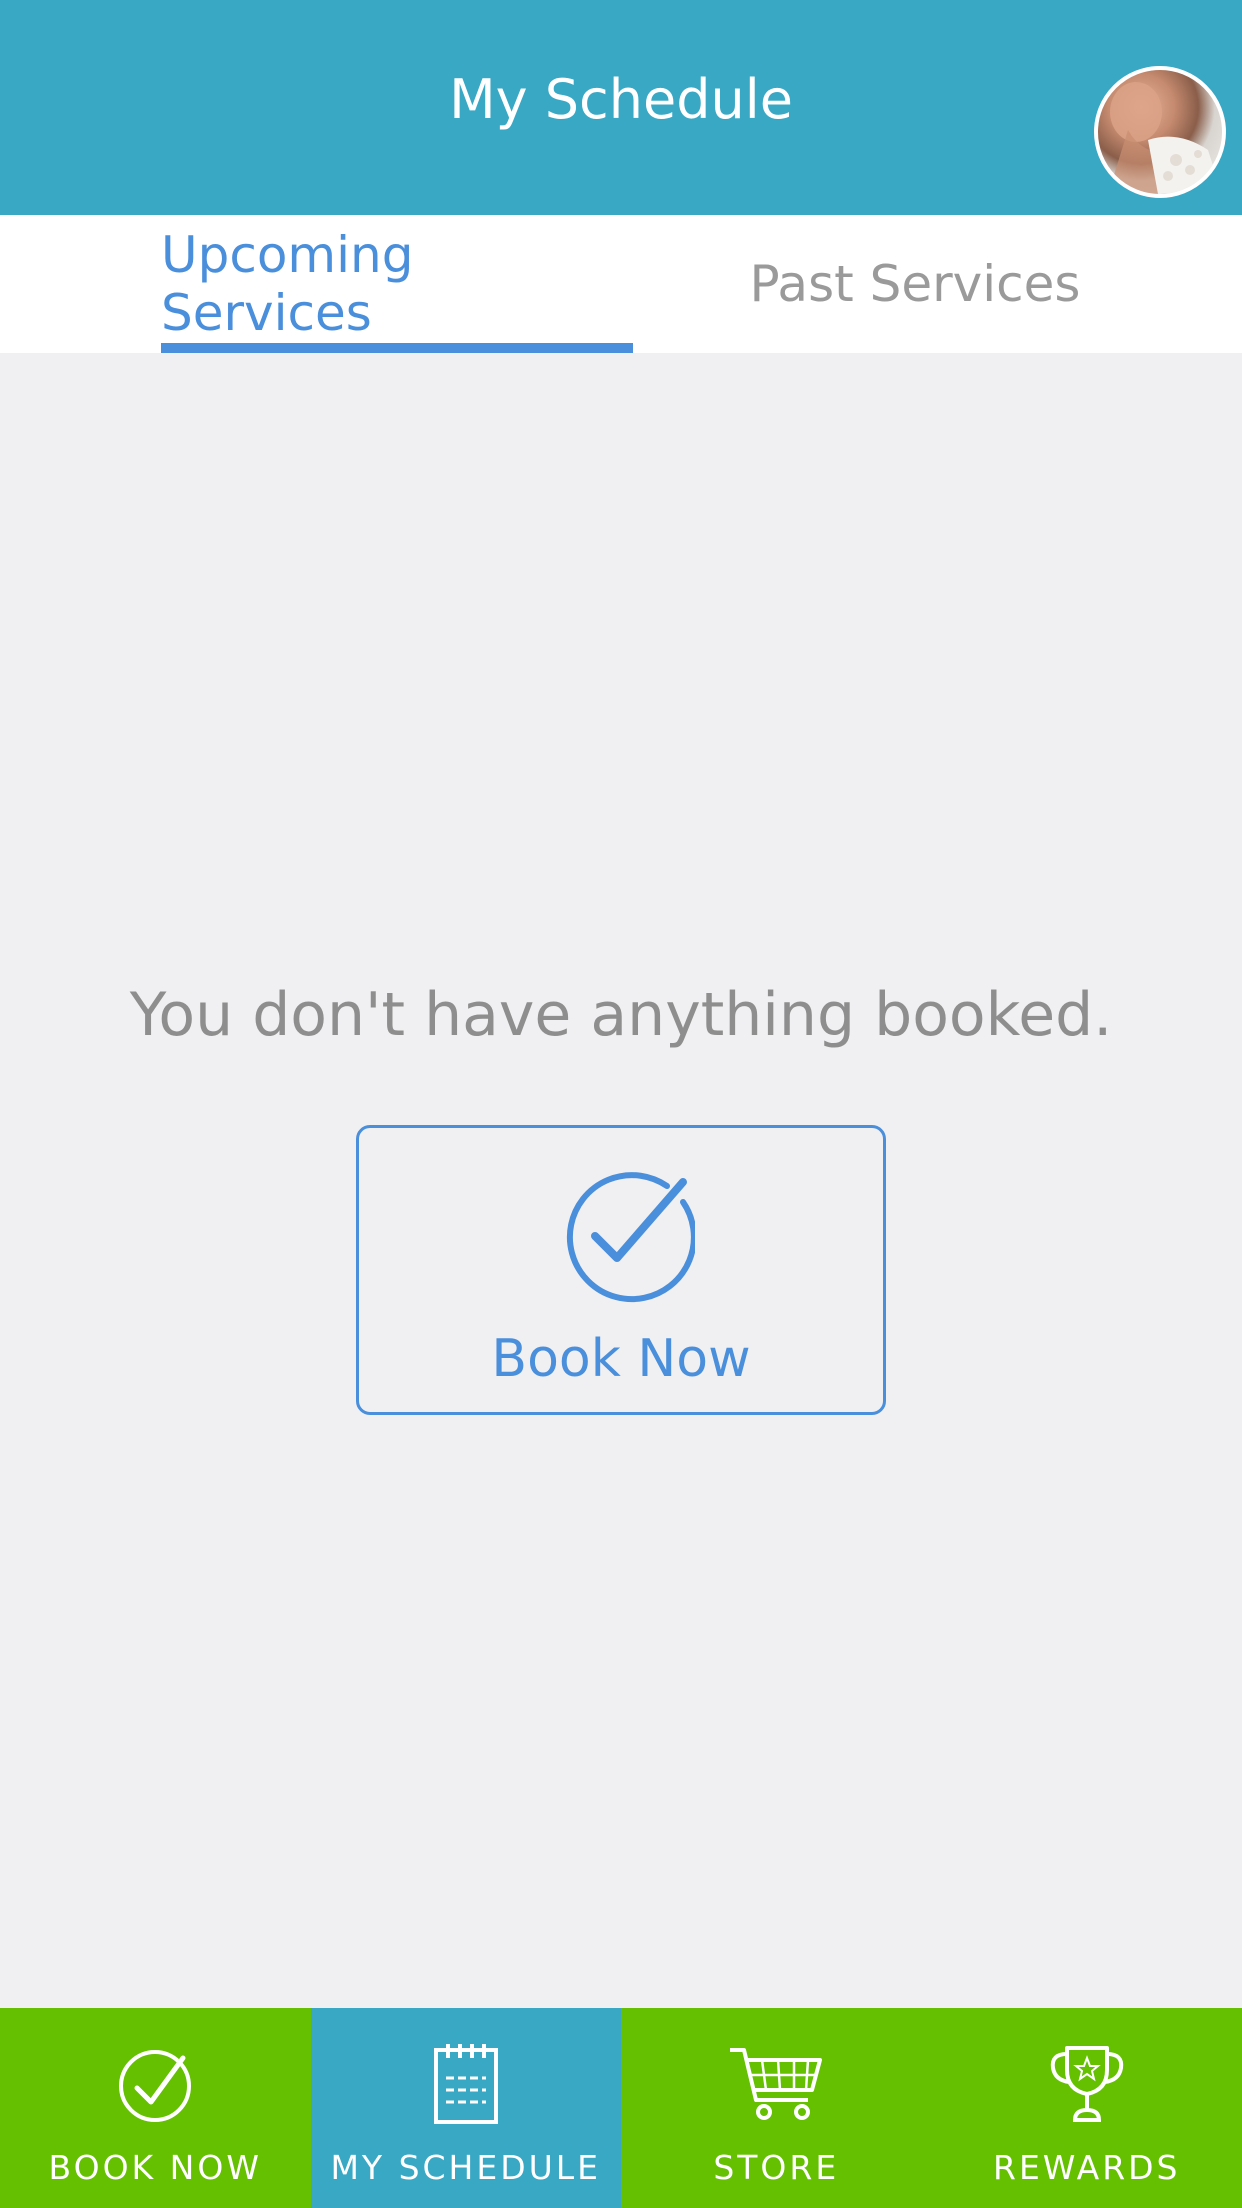 The width and height of the screenshot is (1242, 2208). Describe the element at coordinates (621, 99) in the screenshot. I see `page-title: My Schedule` at that location.